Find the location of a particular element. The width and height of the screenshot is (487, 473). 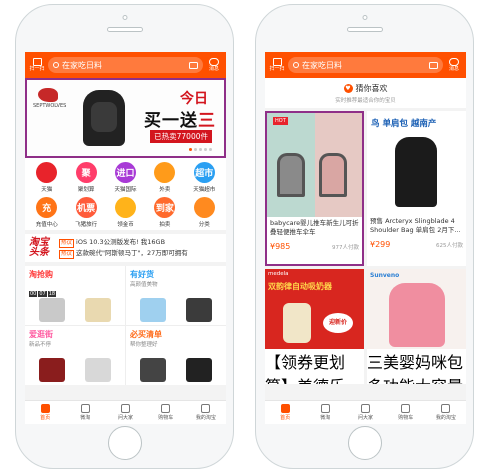

promo-section: 有好货 高颜值美物 is located at coordinates (176, 295).